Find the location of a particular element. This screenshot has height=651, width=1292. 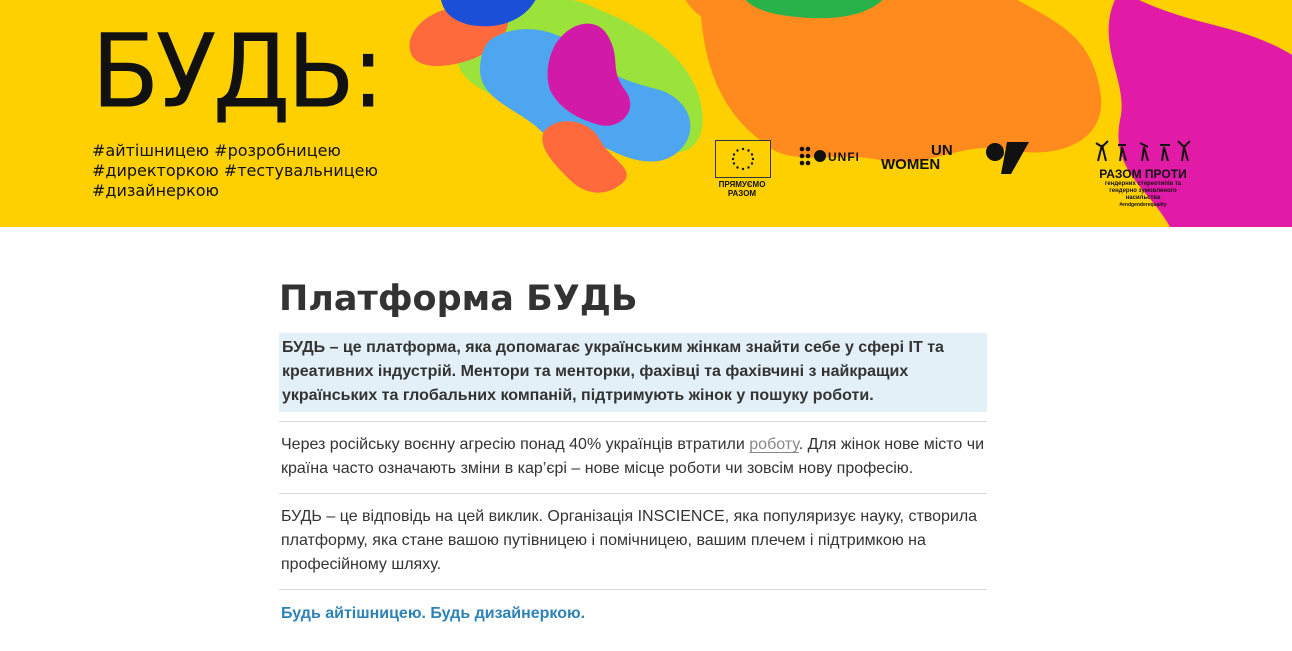

undp-unfpa-logo: UNFPA is located at coordinates (835, 157).